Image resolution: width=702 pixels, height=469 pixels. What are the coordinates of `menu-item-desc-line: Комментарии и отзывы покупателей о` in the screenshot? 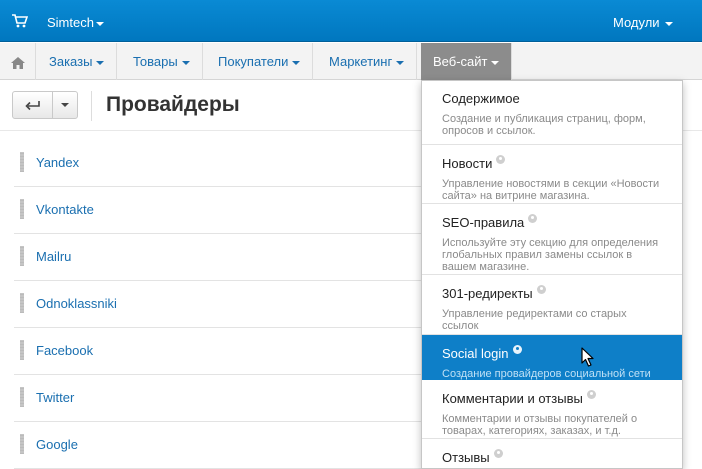 It's located at (540, 419).